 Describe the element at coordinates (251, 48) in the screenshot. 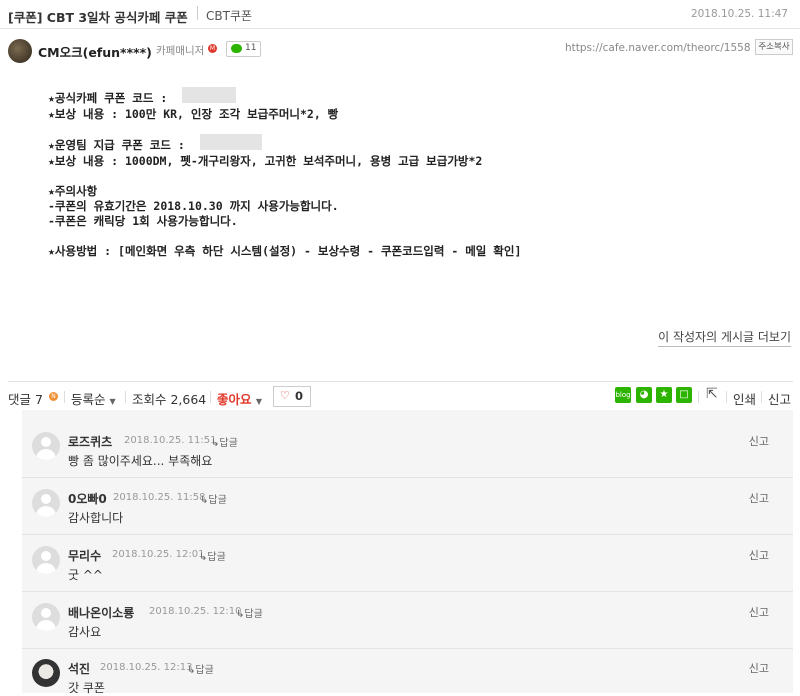

I see `comment-count: 11` at that location.